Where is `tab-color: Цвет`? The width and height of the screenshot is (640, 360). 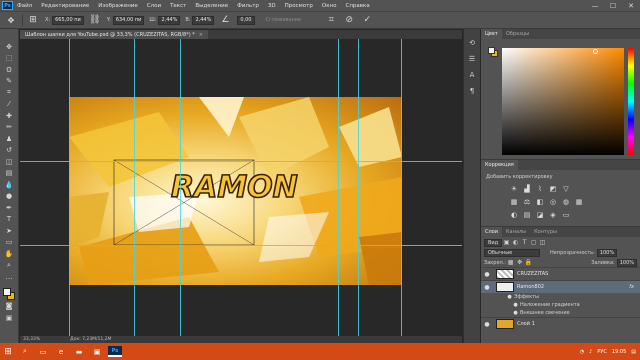
tab-color: Цвет is located at coordinates (491, 34).